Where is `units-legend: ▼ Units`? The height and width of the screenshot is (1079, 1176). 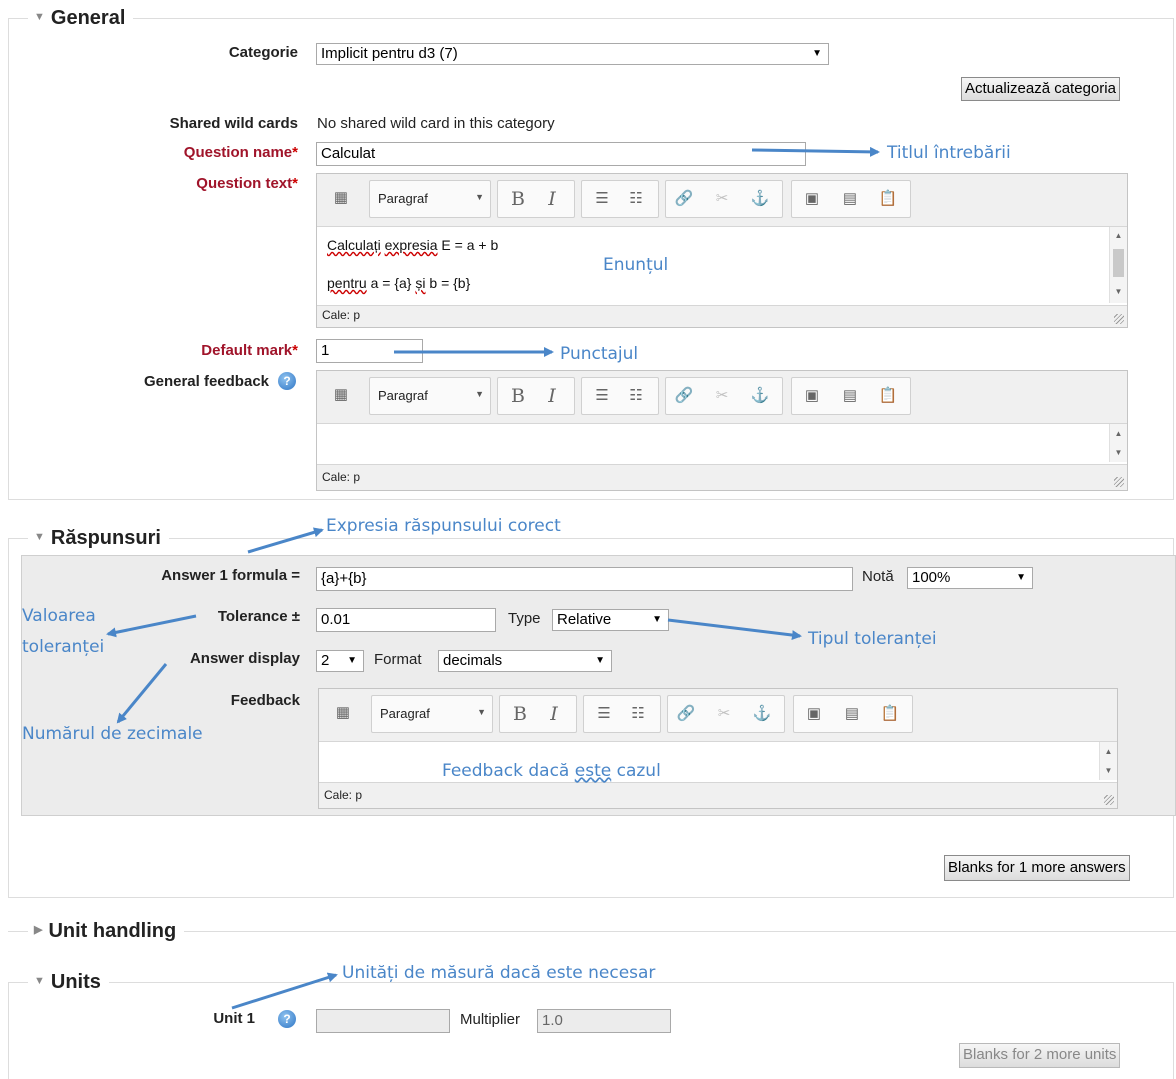
units-legend: ▼ Units is located at coordinates (68, 982).